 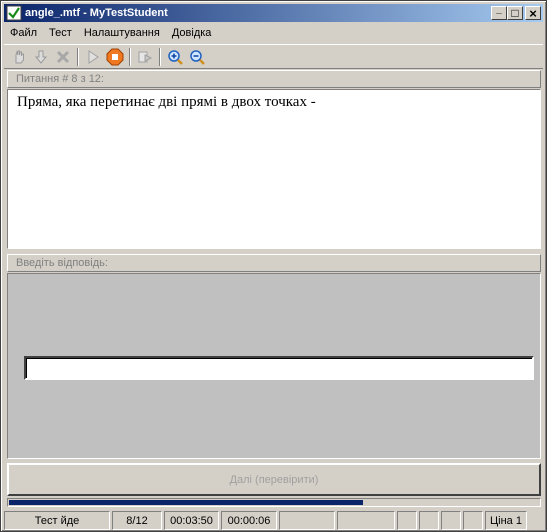 I want to click on next-check-button: Далі (перевірити), so click(x=274, y=479).